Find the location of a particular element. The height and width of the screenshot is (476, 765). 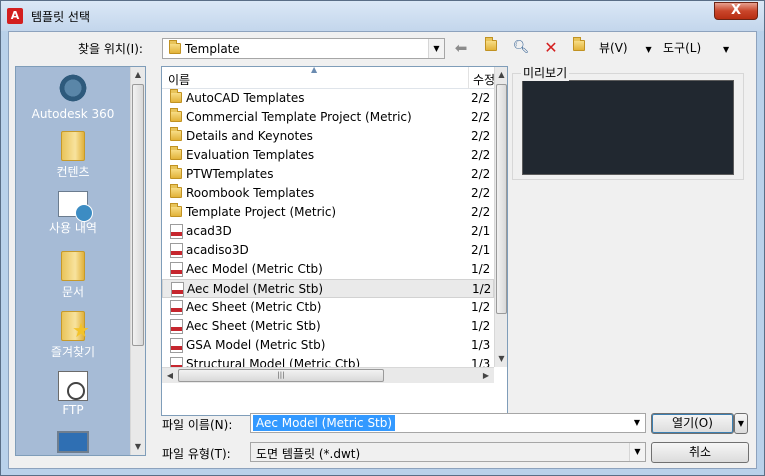

preview-label: 미리보기 is located at coordinates (545, 72).